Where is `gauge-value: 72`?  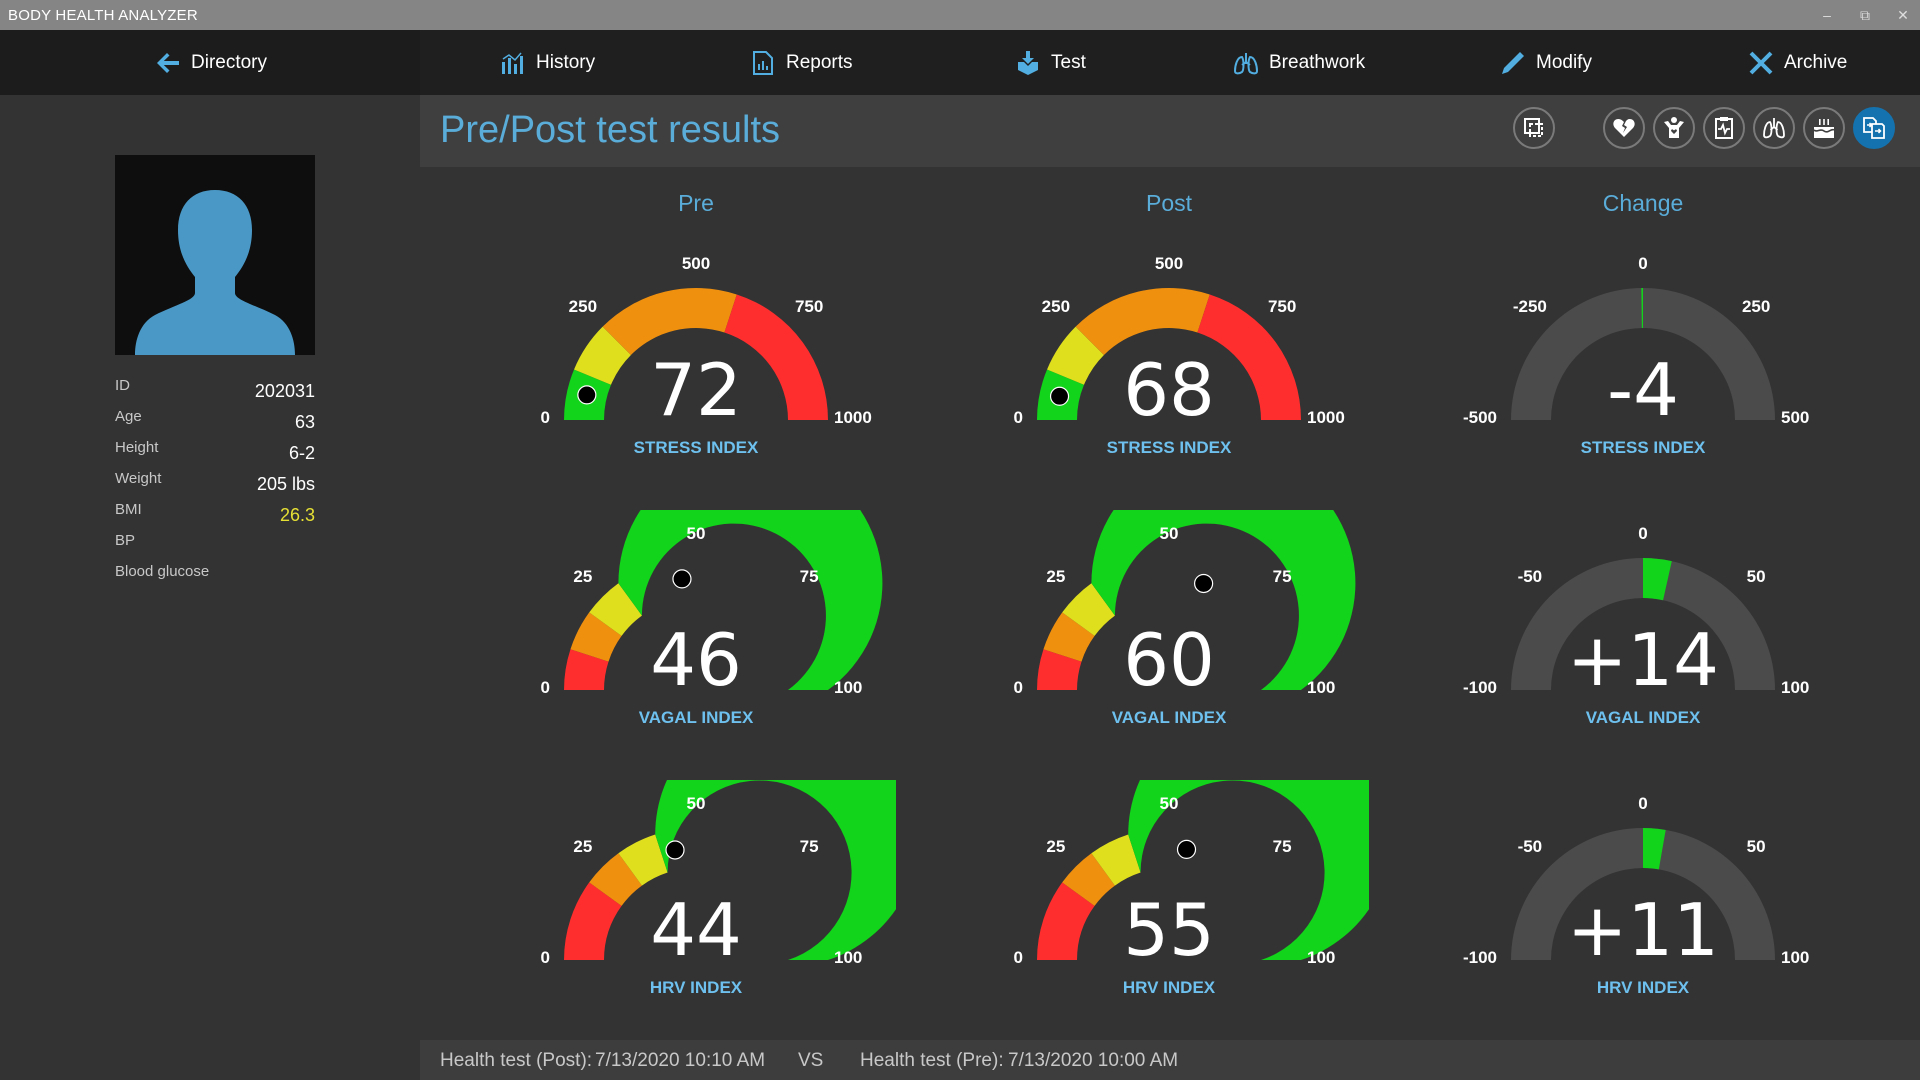 gauge-value: 72 is located at coordinates (696, 390).